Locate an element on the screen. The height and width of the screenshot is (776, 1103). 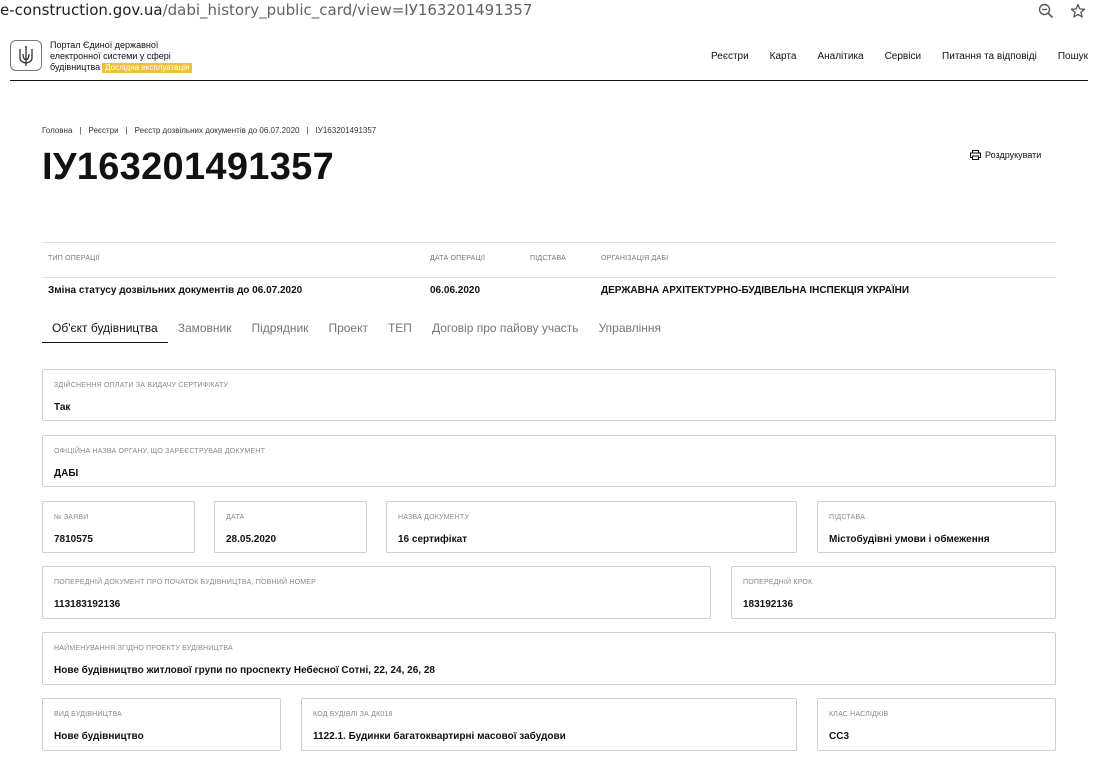
url-domain: e-construction.gov.ua is located at coordinates (81, 10).